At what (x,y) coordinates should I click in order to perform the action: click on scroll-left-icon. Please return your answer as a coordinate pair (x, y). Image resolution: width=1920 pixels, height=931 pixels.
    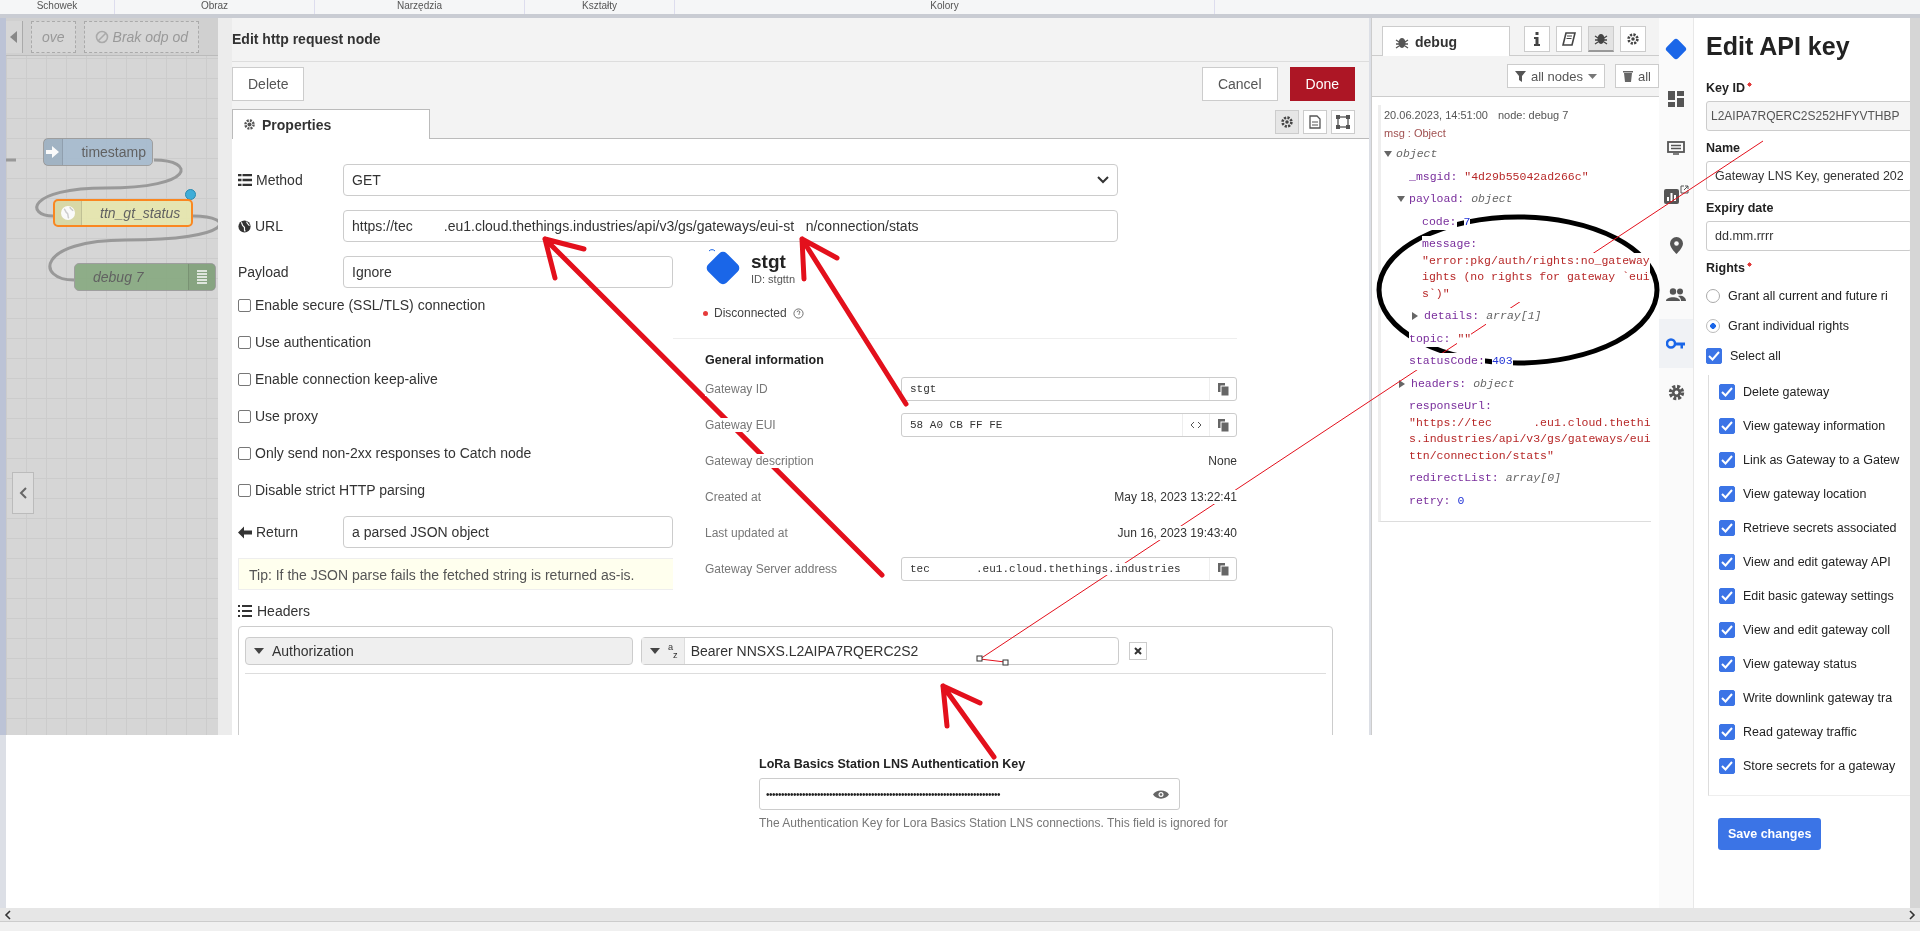
    Looking at the image, I should click on (8, 914).